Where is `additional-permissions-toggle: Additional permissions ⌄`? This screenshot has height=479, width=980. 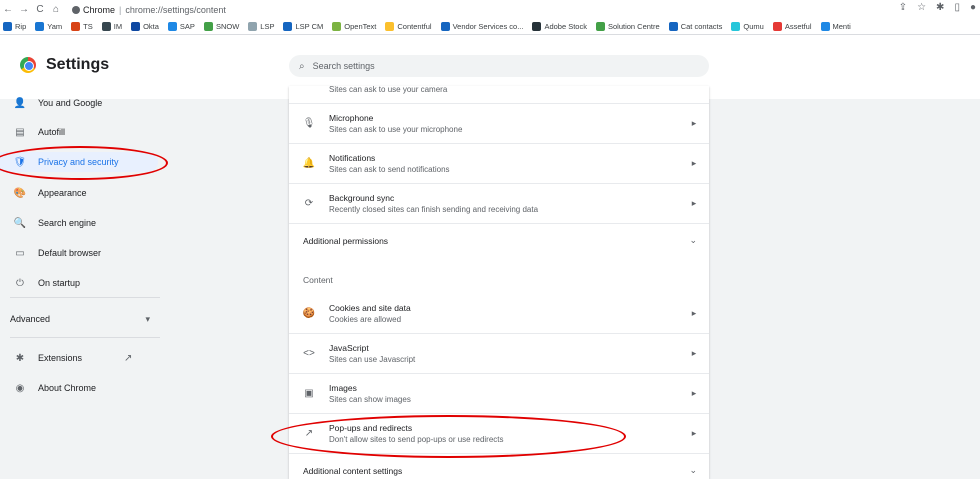
additional-permissions-toggle: Additional permissions ⌄ is located at coordinates (499, 240).